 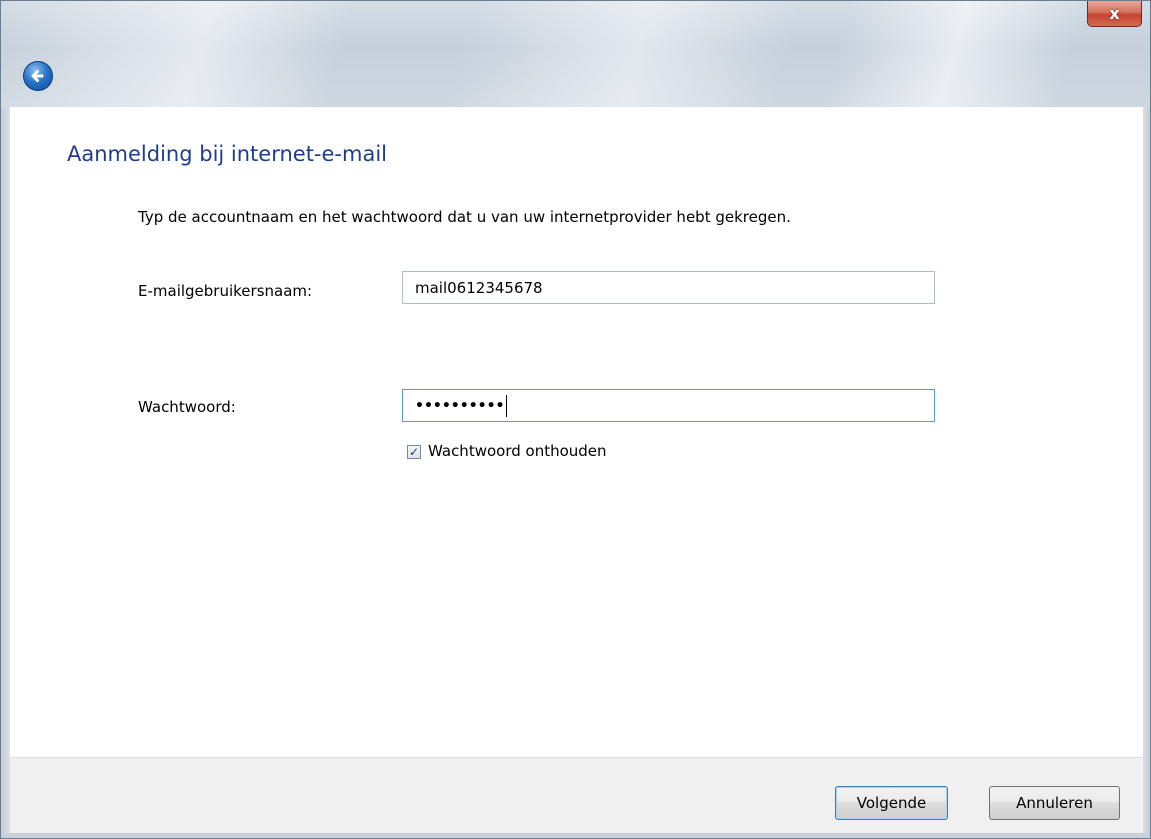 What do you see at coordinates (5, 472) in the screenshot?
I see `window-frame-left` at bounding box center [5, 472].